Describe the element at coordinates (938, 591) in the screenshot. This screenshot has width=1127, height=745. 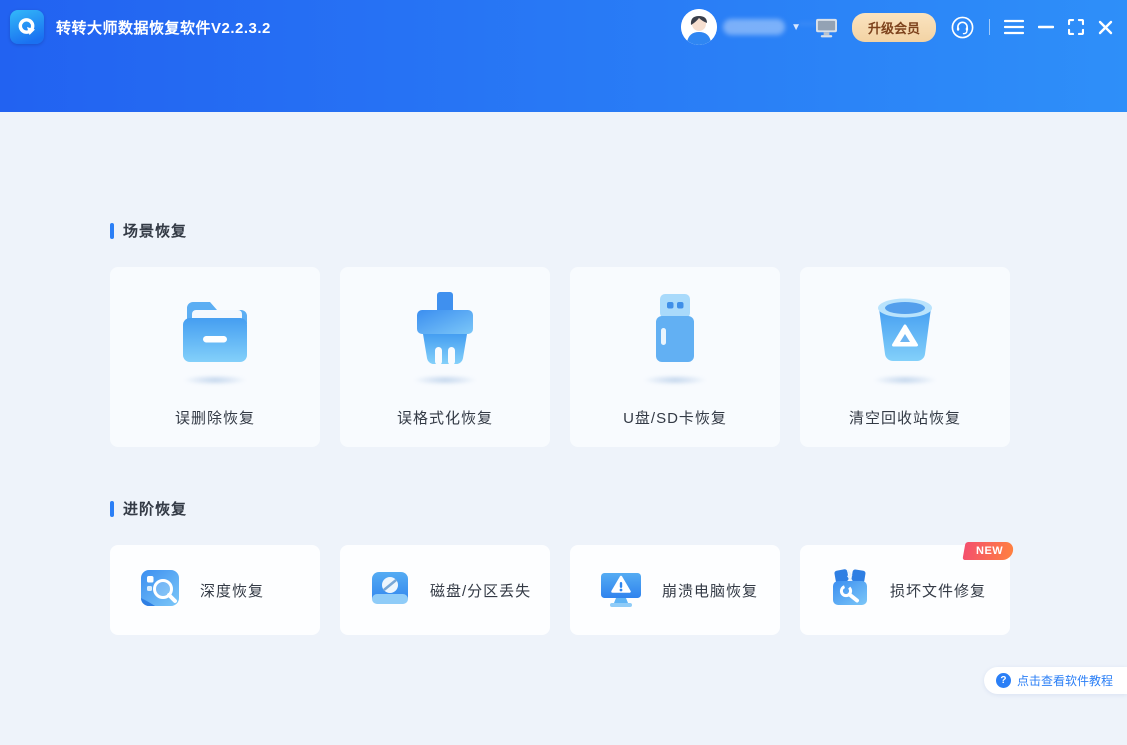
I see `card-label: 损坏文件修复` at that location.